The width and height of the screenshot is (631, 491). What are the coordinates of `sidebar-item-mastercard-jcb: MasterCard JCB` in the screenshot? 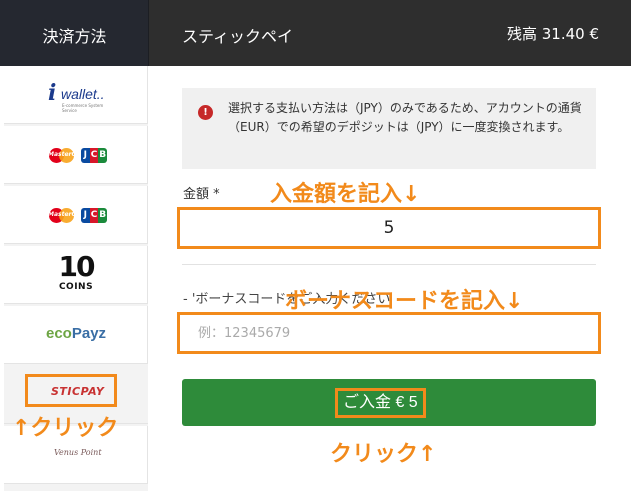 It's located at (76, 155).